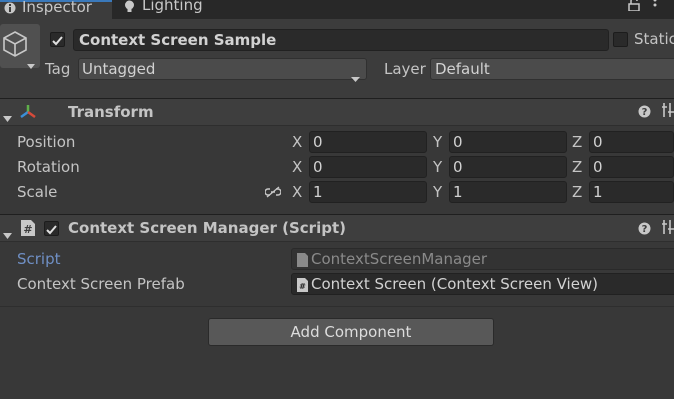  I want to click on tag-label: Tag, so click(58, 69).